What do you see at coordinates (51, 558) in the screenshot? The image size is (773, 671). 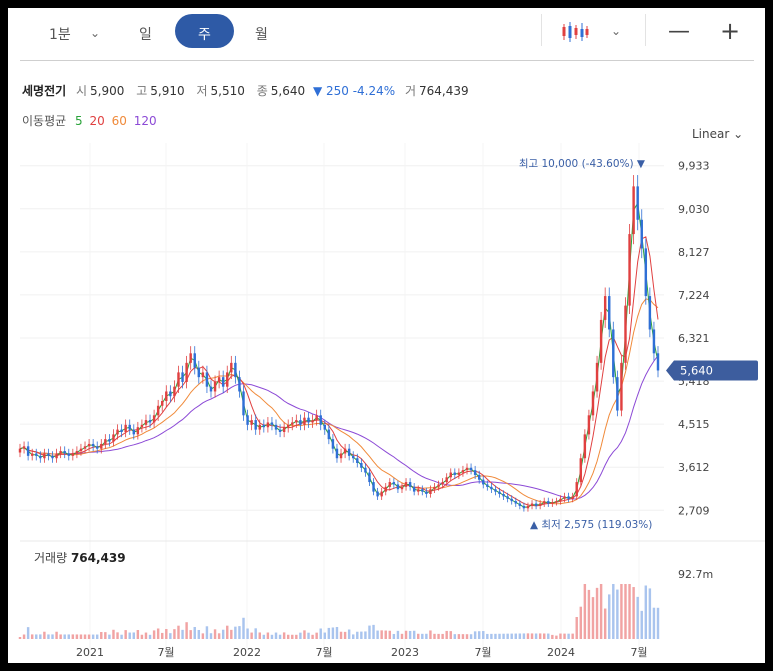 I see `volume-title-label: 거래량` at bounding box center [51, 558].